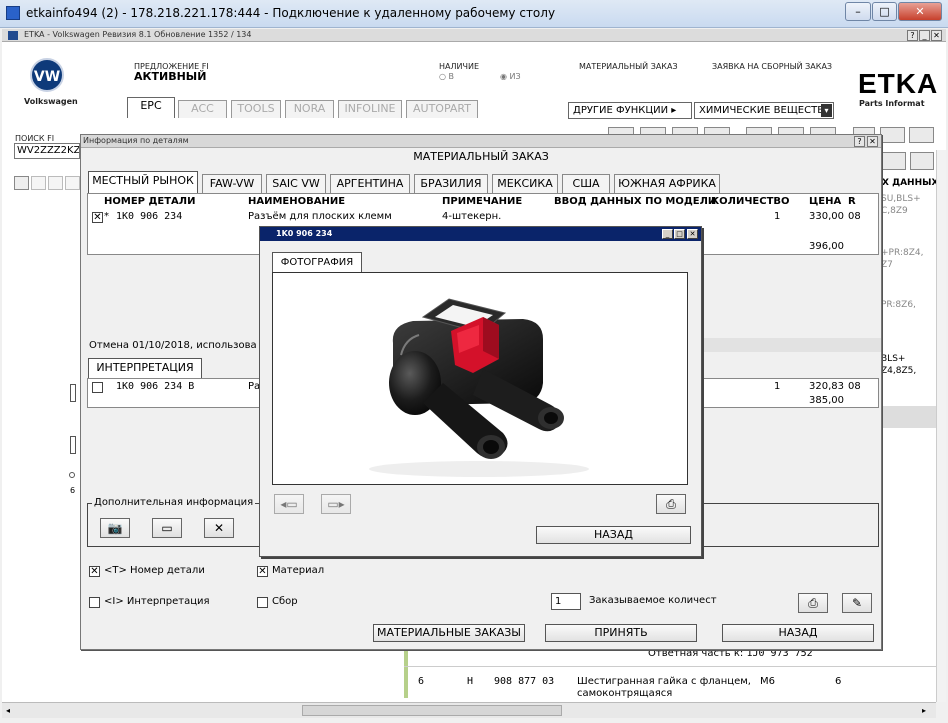 The image size is (948, 723). What do you see at coordinates (451, 183) in the screenshot?
I see `tab-brazil: БРАЗИЛИЯ` at bounding box center [451, 183].